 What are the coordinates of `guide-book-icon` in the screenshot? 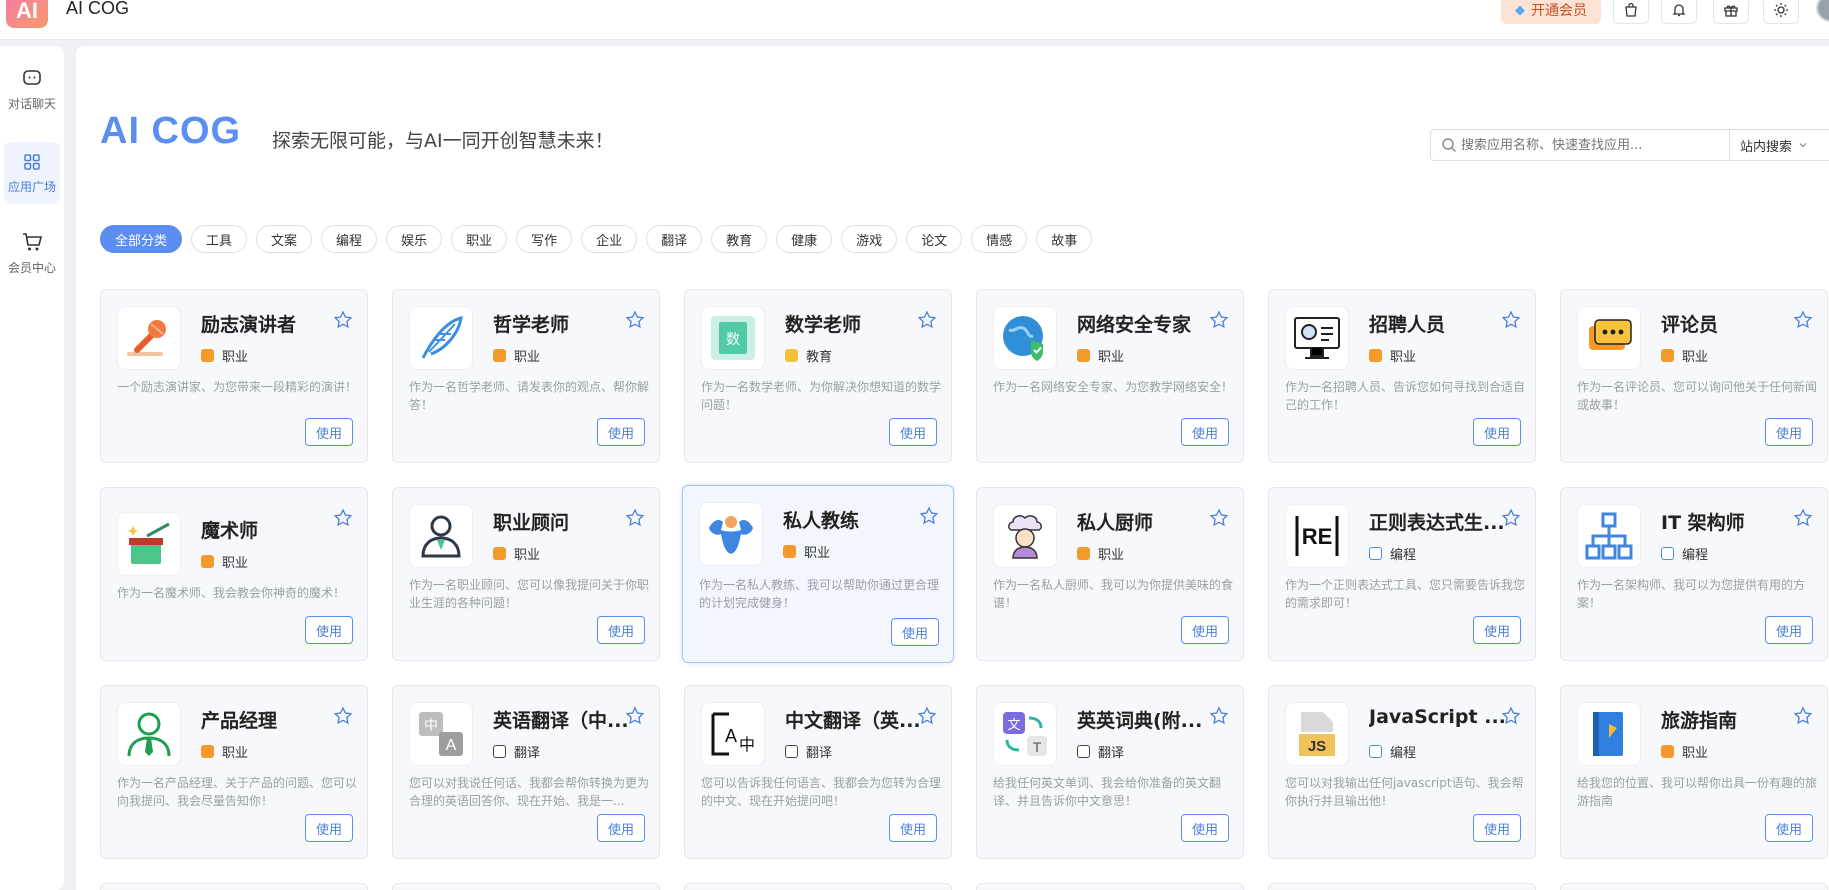 It's located at (1609, 734).